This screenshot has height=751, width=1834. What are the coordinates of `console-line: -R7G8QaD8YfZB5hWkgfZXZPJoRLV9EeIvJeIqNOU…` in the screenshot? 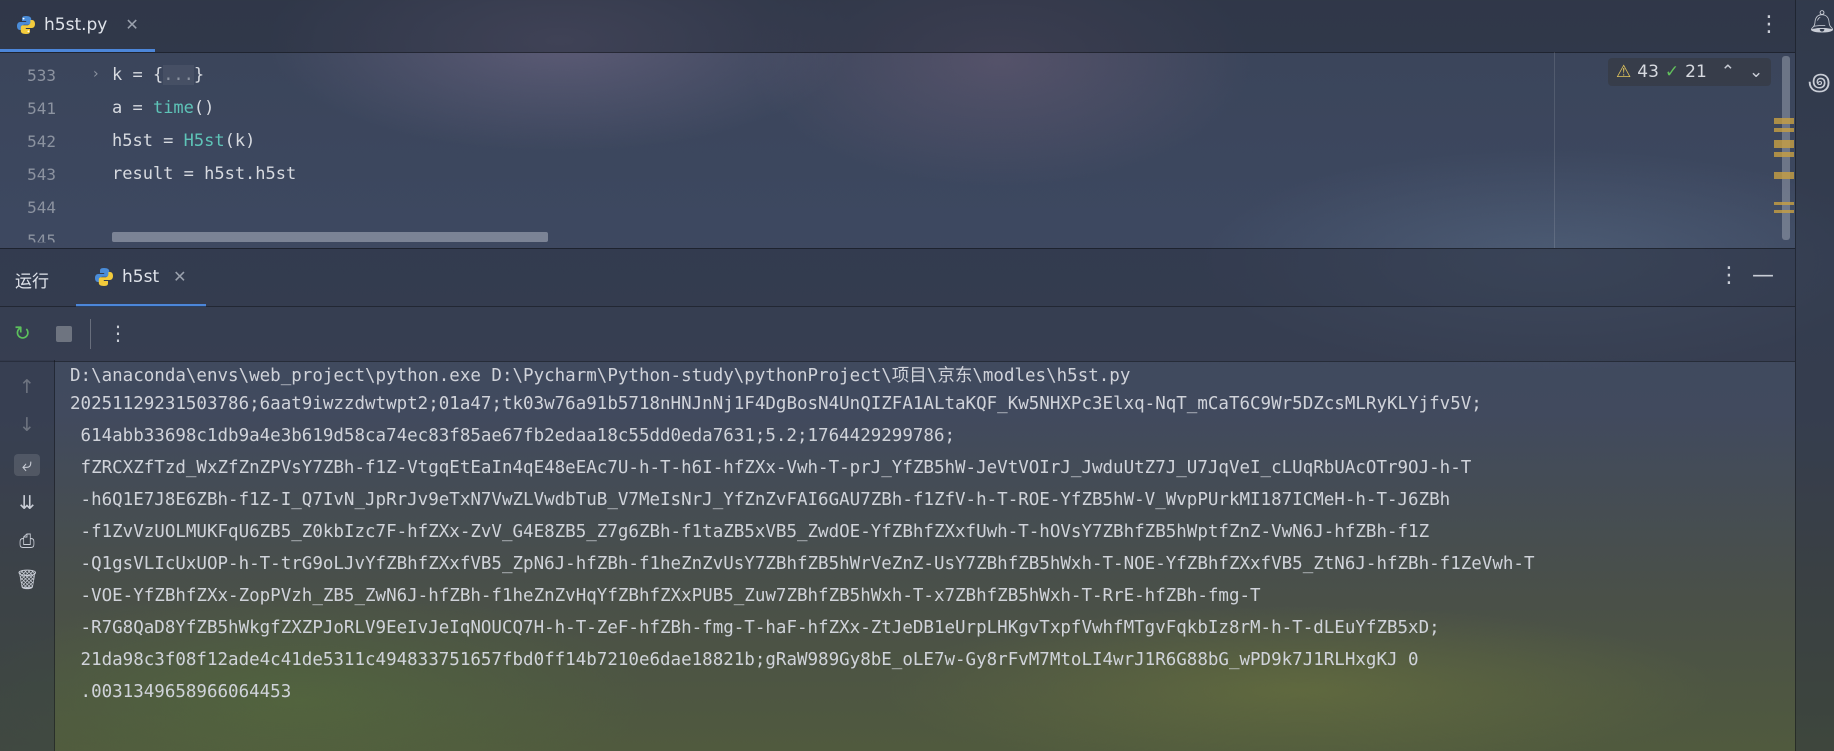 It's located at (755, 628).